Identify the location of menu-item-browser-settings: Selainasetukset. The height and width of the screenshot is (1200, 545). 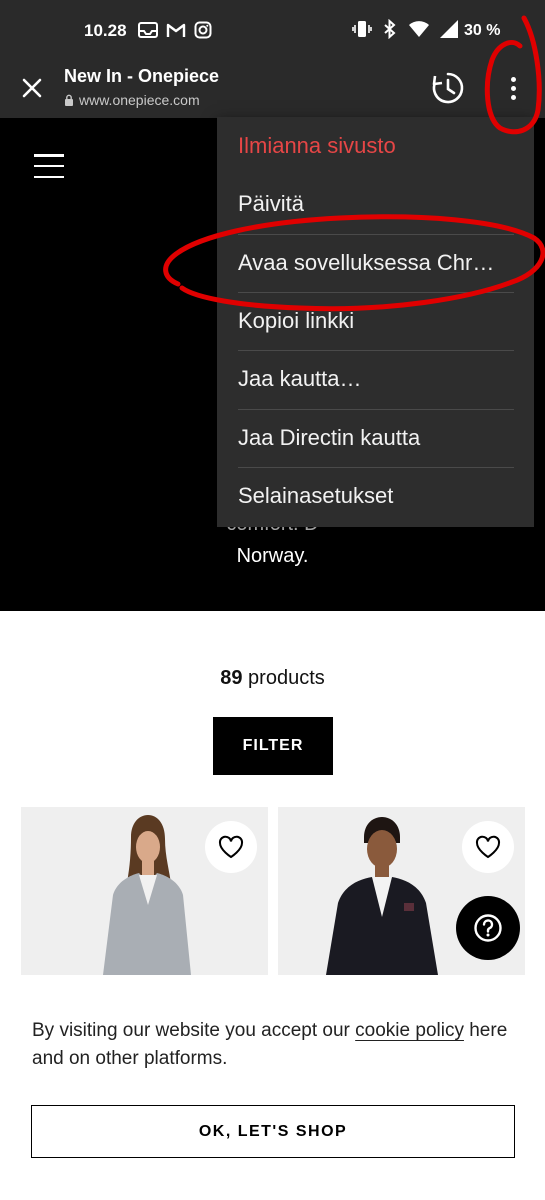
(376, 496).